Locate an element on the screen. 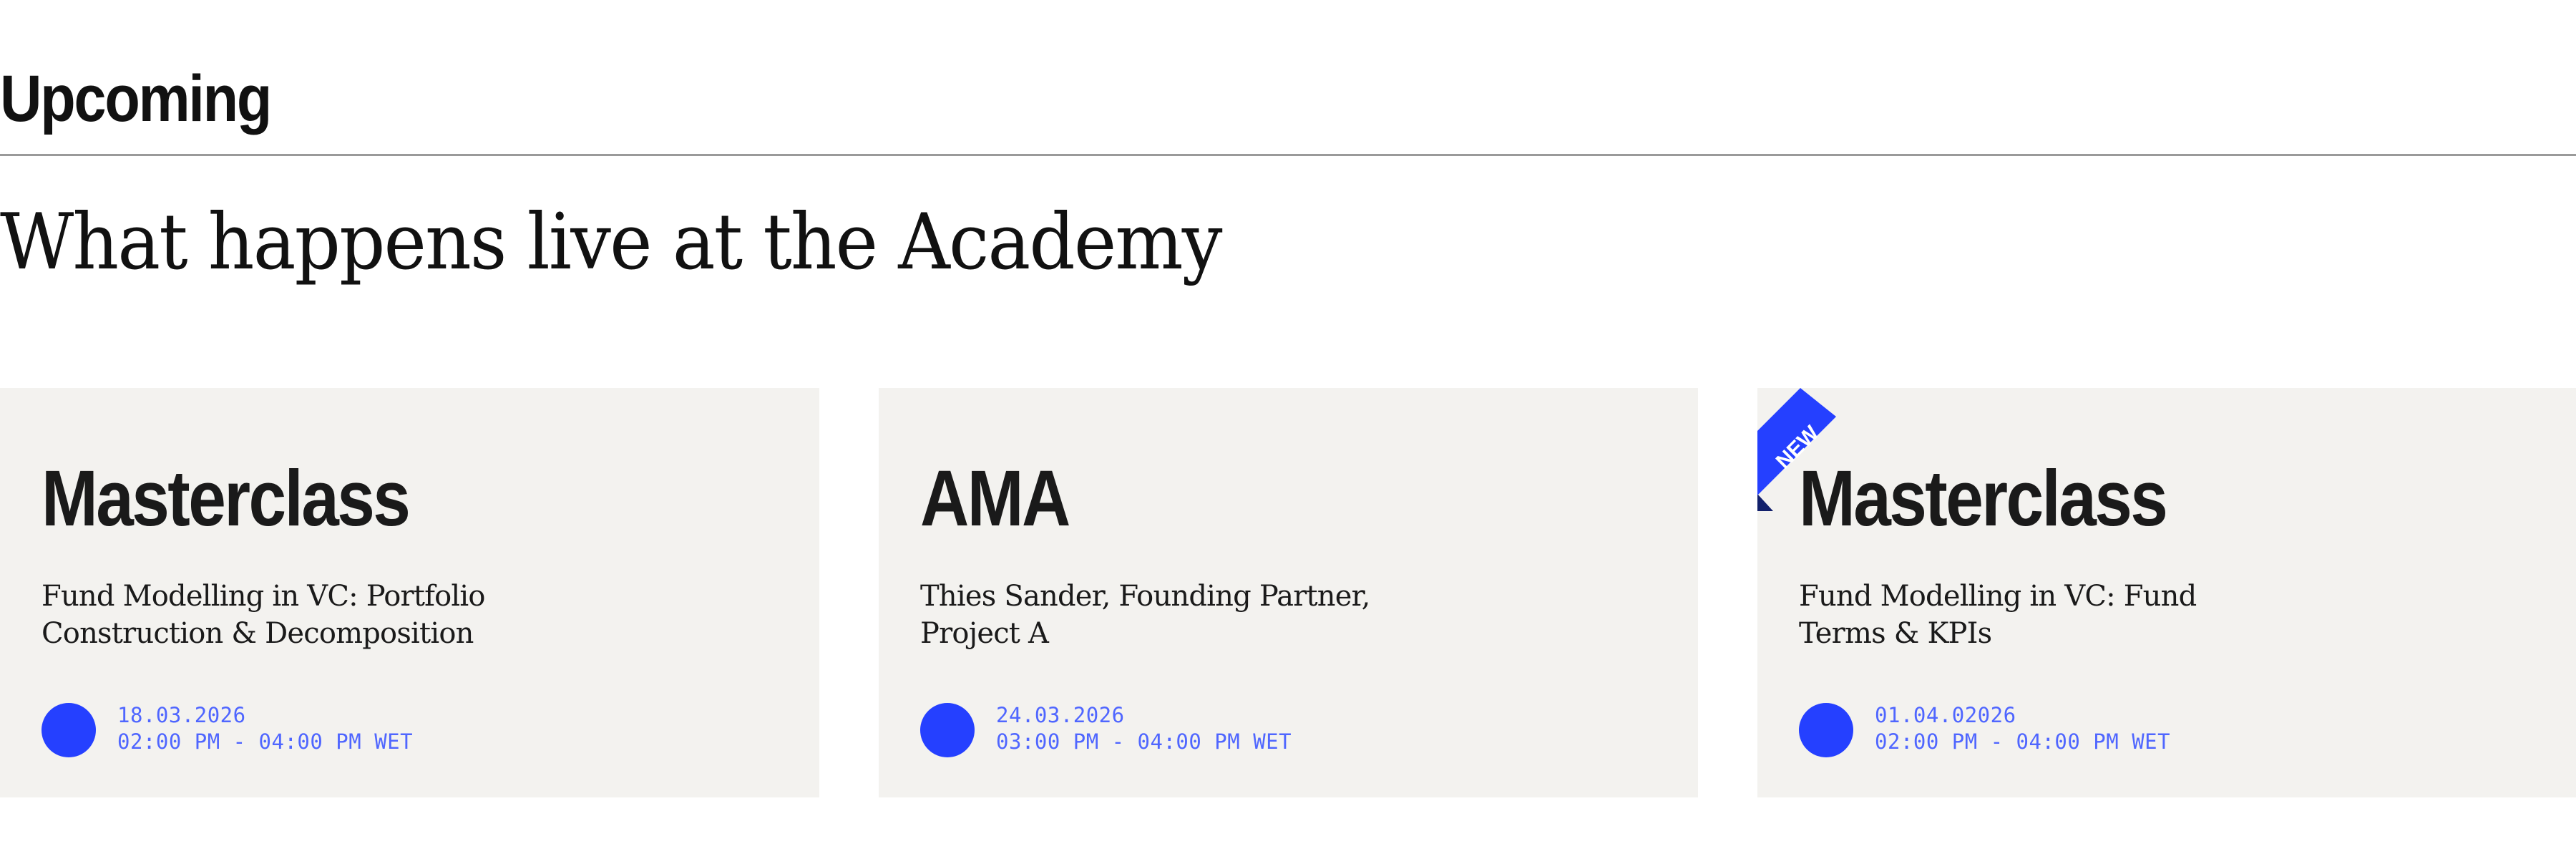 The width and height of the screenshot is (2576, 859). event-description: Fund Modelling in VC: Fund Terms & KPIs is located at coordinates (1998, 615).